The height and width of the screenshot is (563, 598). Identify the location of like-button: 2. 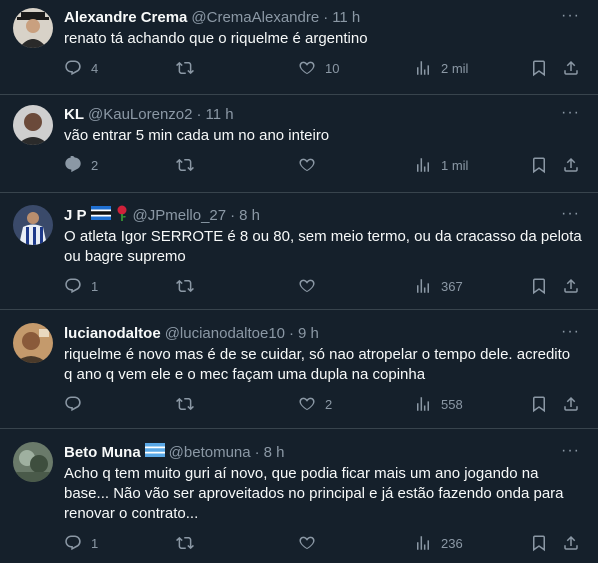
(315, 404).